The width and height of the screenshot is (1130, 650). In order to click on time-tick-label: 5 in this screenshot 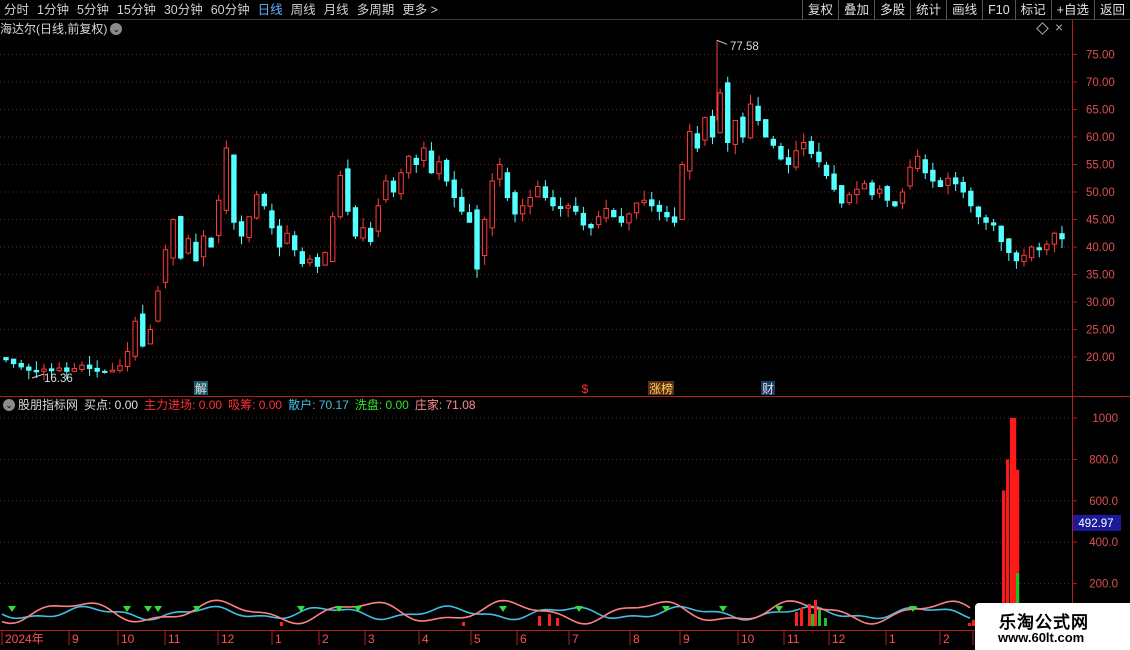, I will do `click(477, 639)`.